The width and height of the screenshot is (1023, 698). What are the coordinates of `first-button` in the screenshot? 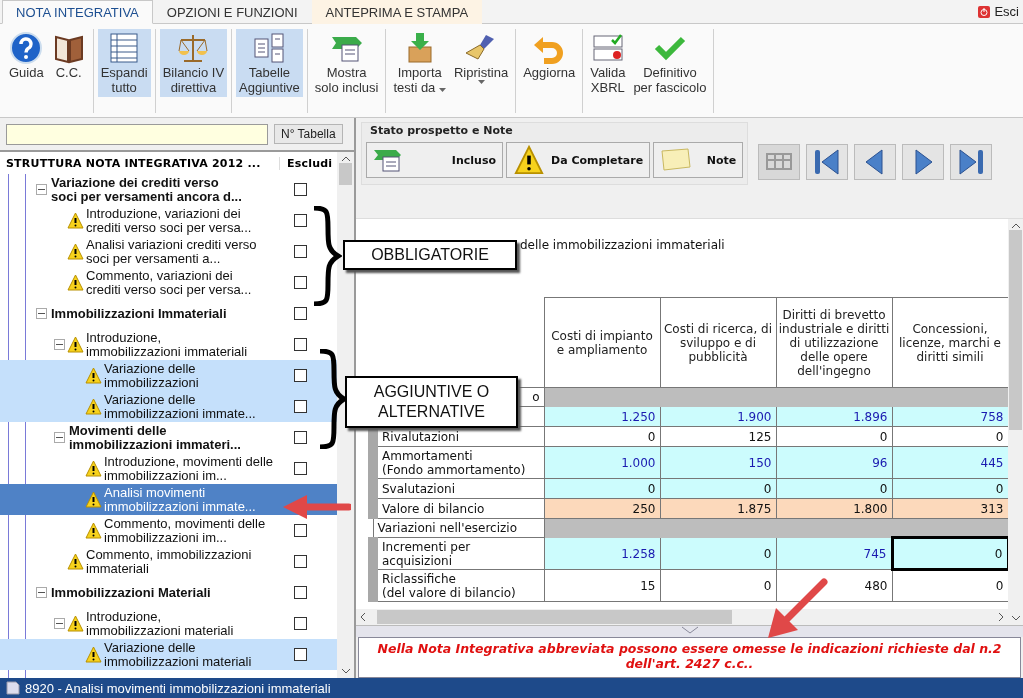 It's located at (827, 162).